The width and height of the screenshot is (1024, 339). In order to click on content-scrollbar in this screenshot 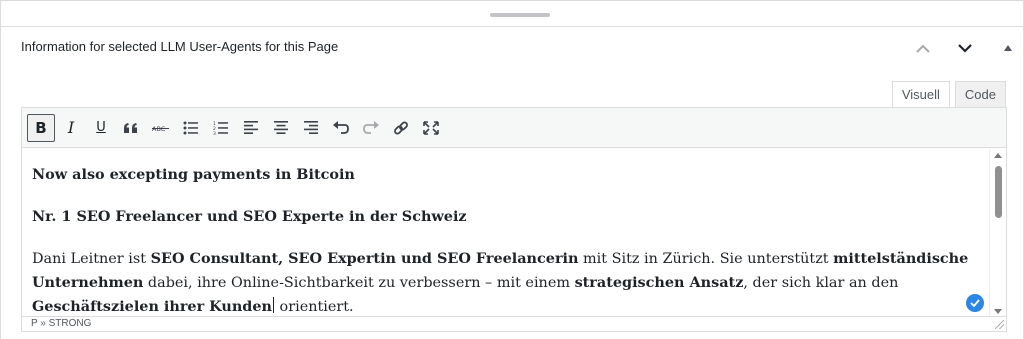, I will do `click(997, 233)`.